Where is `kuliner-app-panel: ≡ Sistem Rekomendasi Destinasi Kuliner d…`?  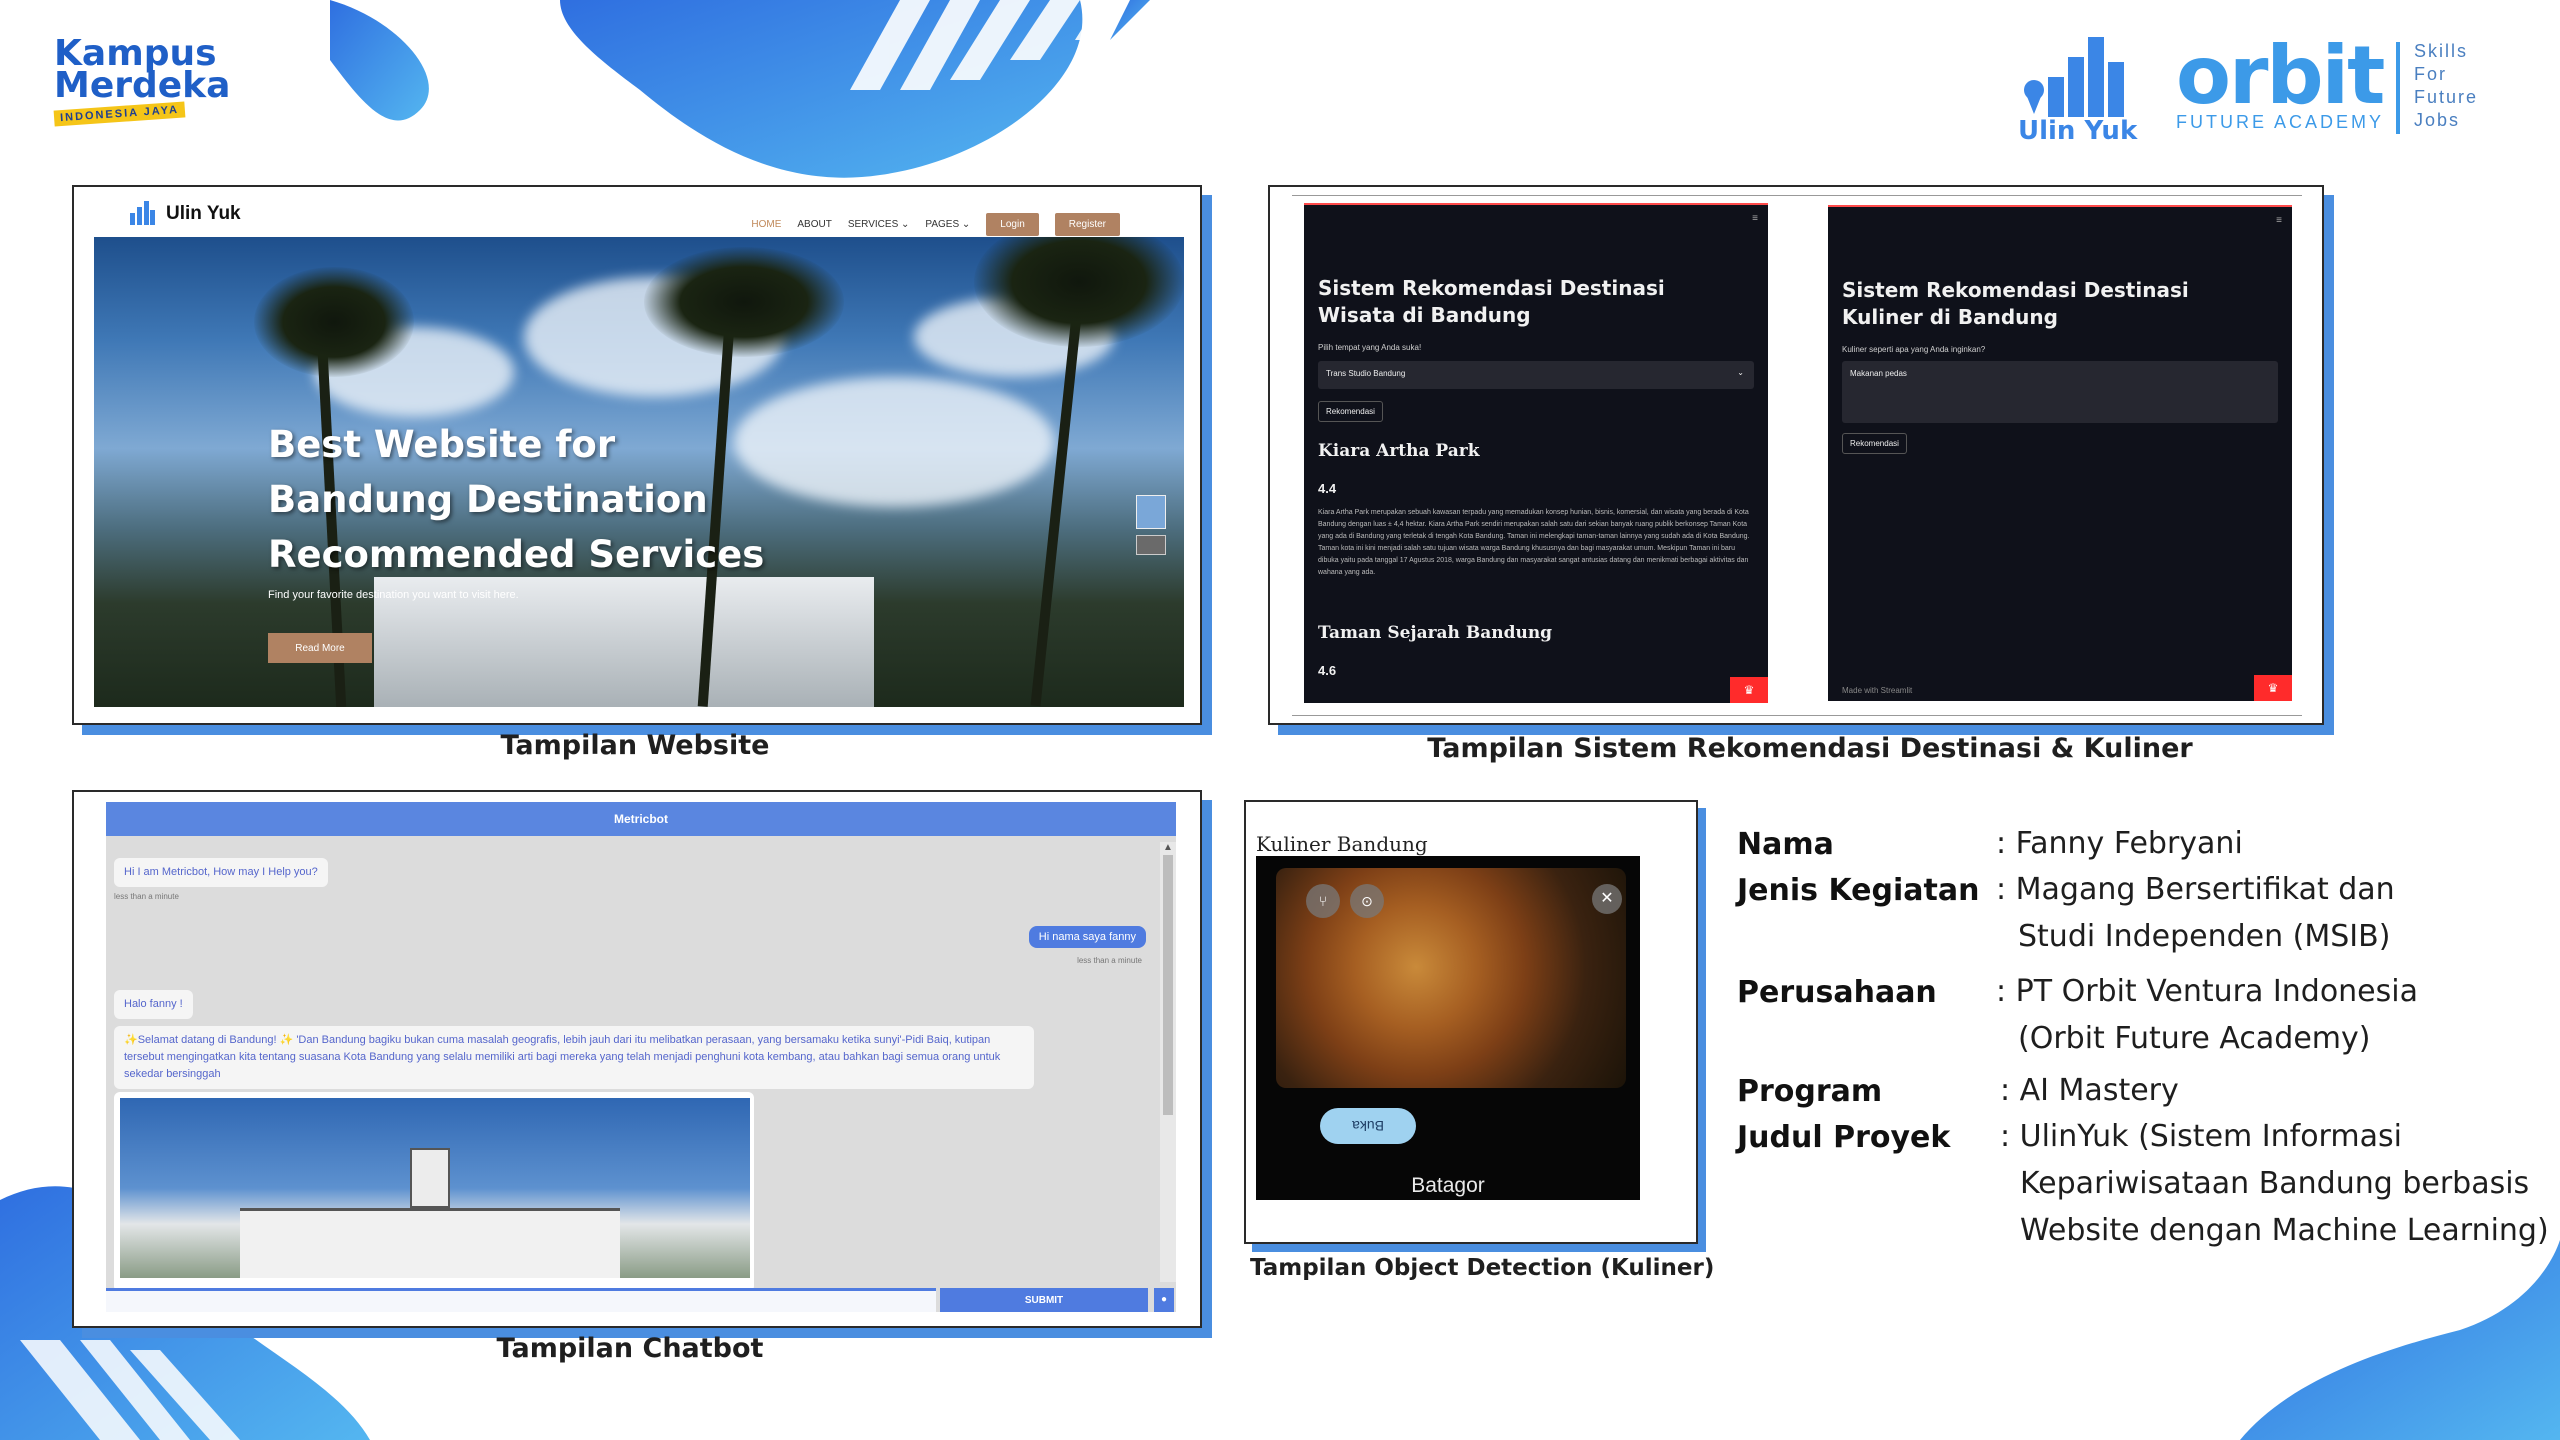 kuliner-app-panel: ≡ Sistem Rekomendasi Destinasi Kuliner d… is located at coordinates (2060, 453).